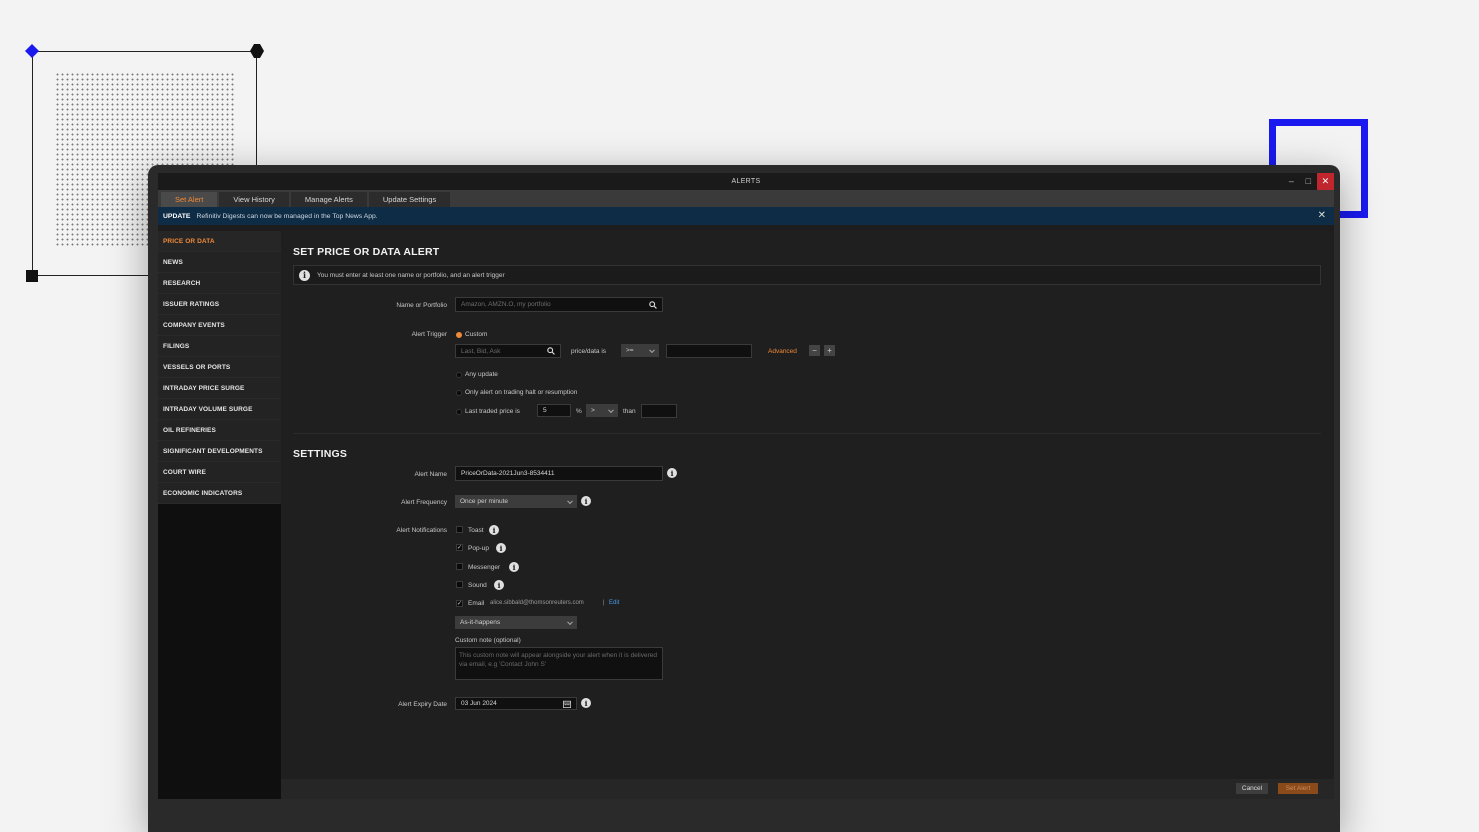 The height and width of the screenshot is (832, 1479). I want to click on sidebar-item-price-or-data: PRICE OR DATA, so click(219, 241).